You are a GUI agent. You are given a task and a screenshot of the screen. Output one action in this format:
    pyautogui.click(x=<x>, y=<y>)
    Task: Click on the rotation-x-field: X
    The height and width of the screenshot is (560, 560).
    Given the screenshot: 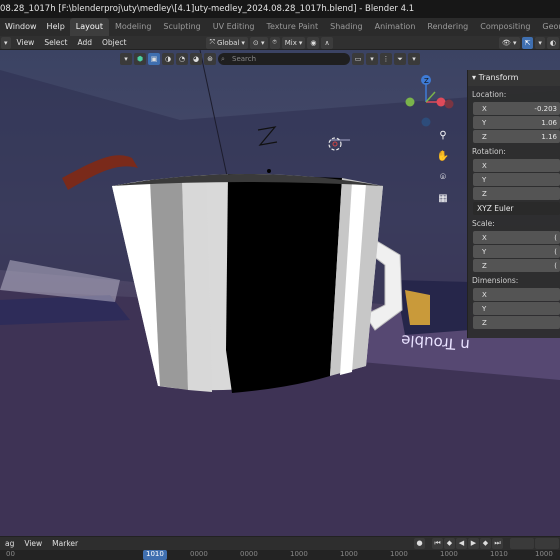 What is the action you would take?
    pyautogui.click(x=516, y=165)
    